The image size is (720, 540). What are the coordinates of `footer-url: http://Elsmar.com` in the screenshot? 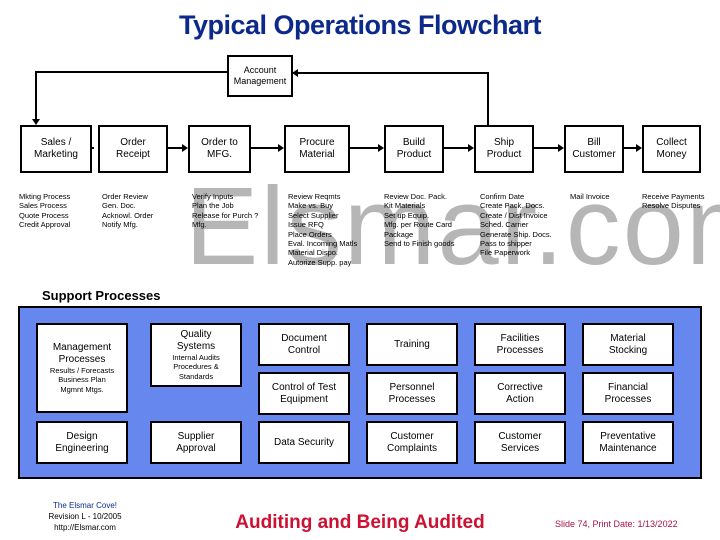 It's located at (85, 527).